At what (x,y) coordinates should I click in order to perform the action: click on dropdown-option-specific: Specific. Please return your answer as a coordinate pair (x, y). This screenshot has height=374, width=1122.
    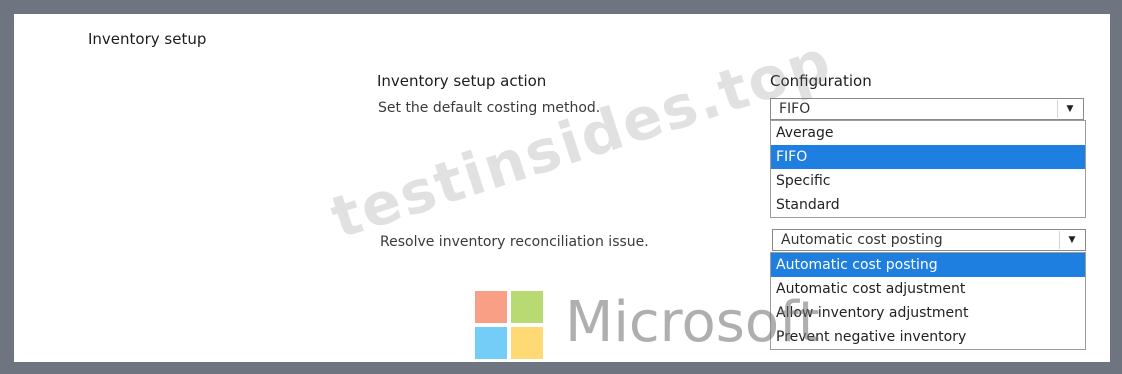
    Looking at the image, I should click on (928, 181).